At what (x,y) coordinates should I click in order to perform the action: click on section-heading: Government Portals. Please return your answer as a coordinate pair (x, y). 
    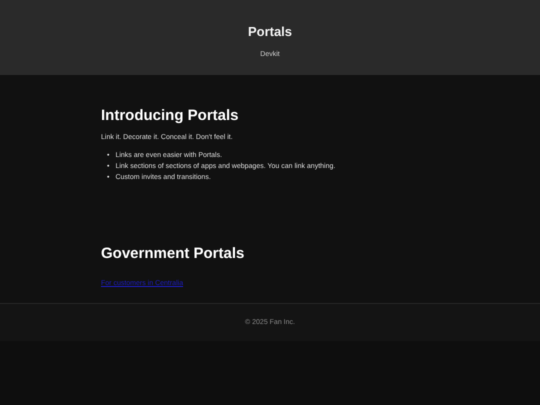
    Looking at the image, I should click on (173, 253).